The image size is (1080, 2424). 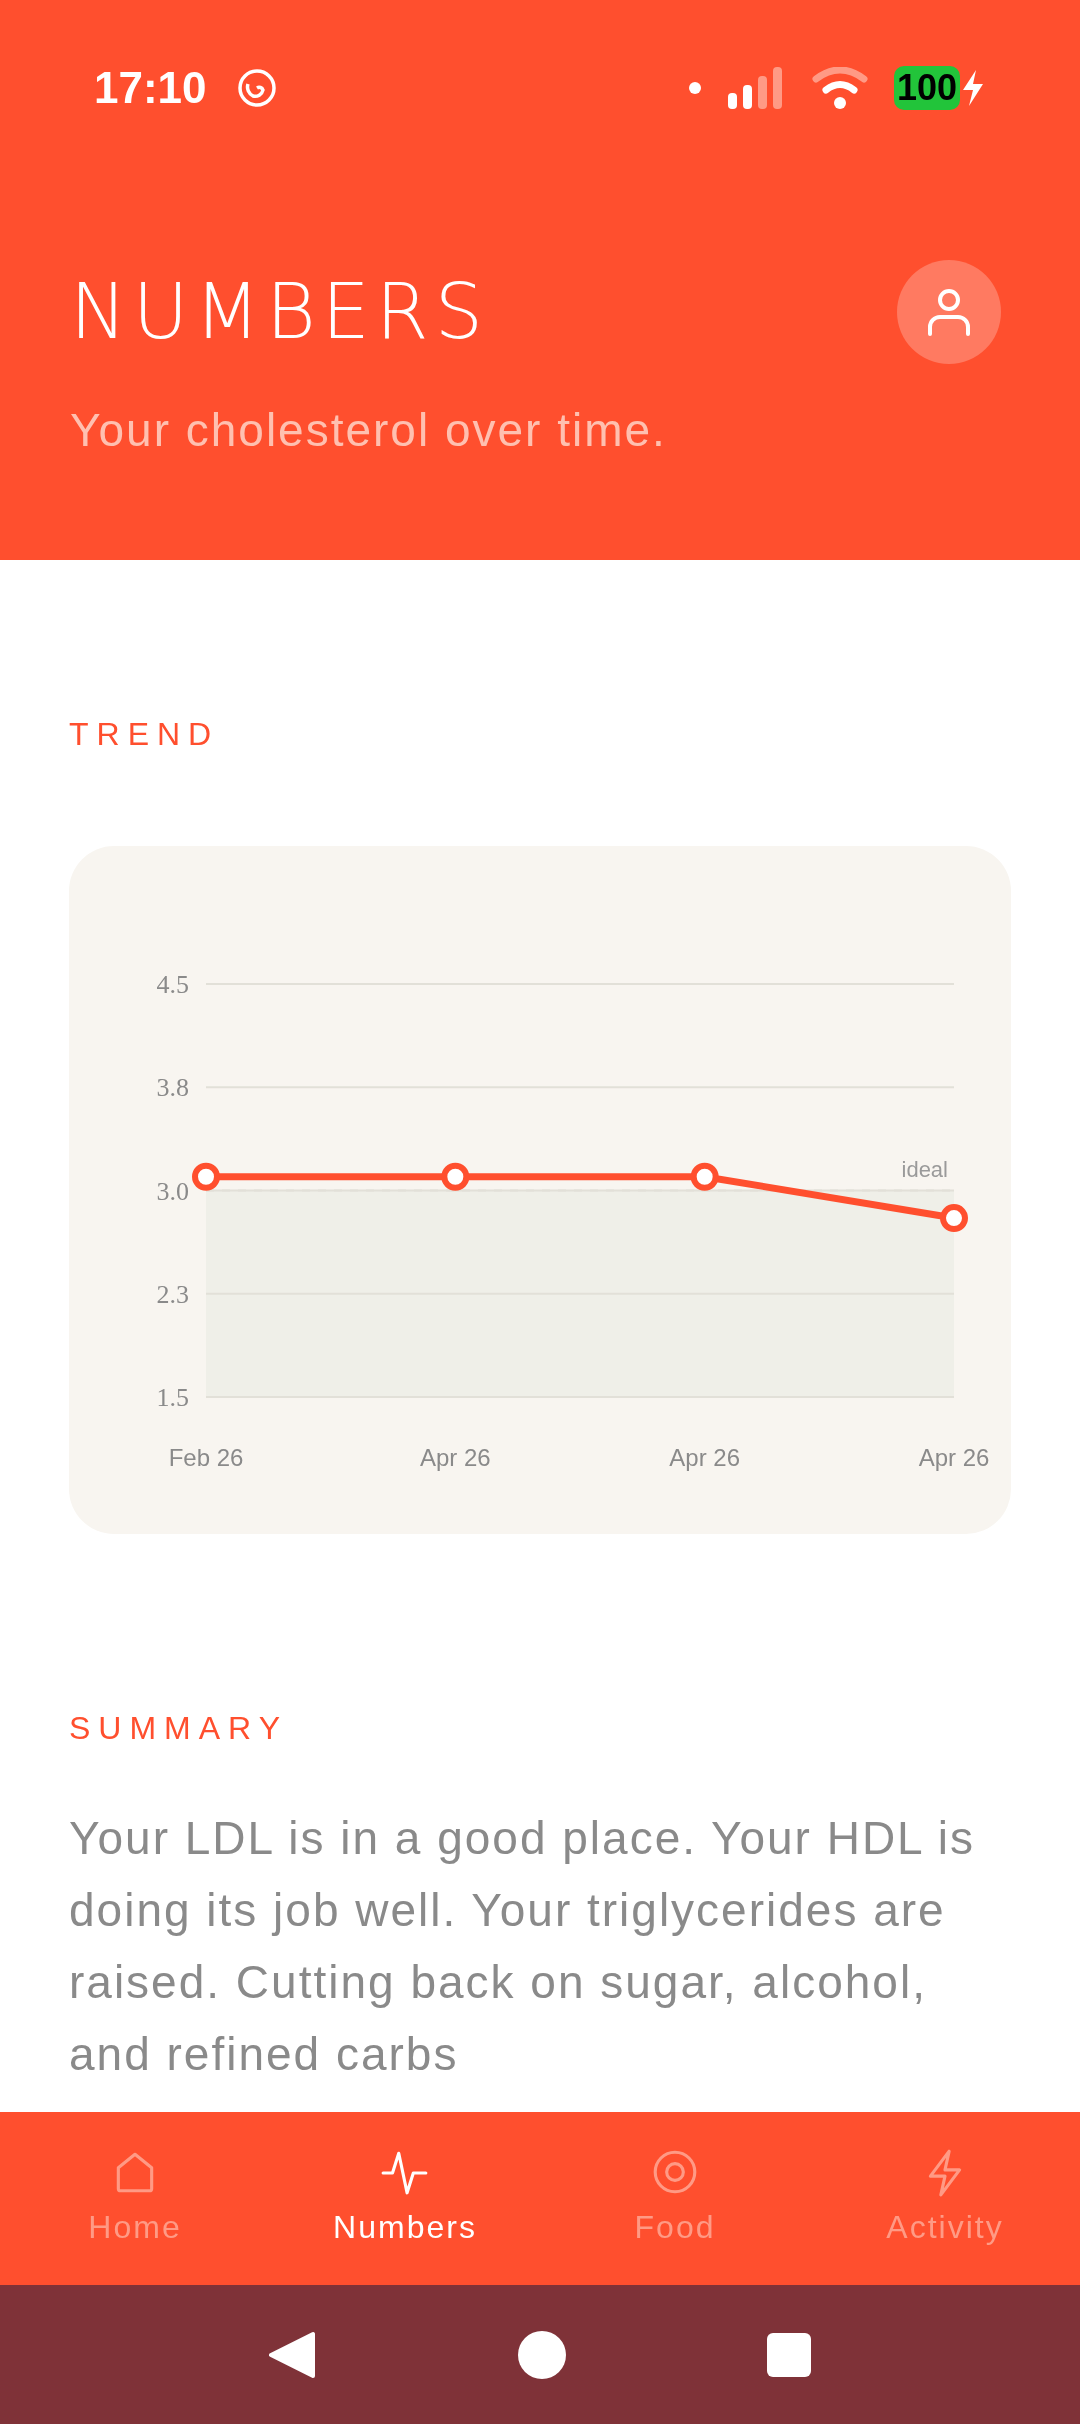 I want to click on section-heading: SUMMARY, so click(x=178, y=1728).